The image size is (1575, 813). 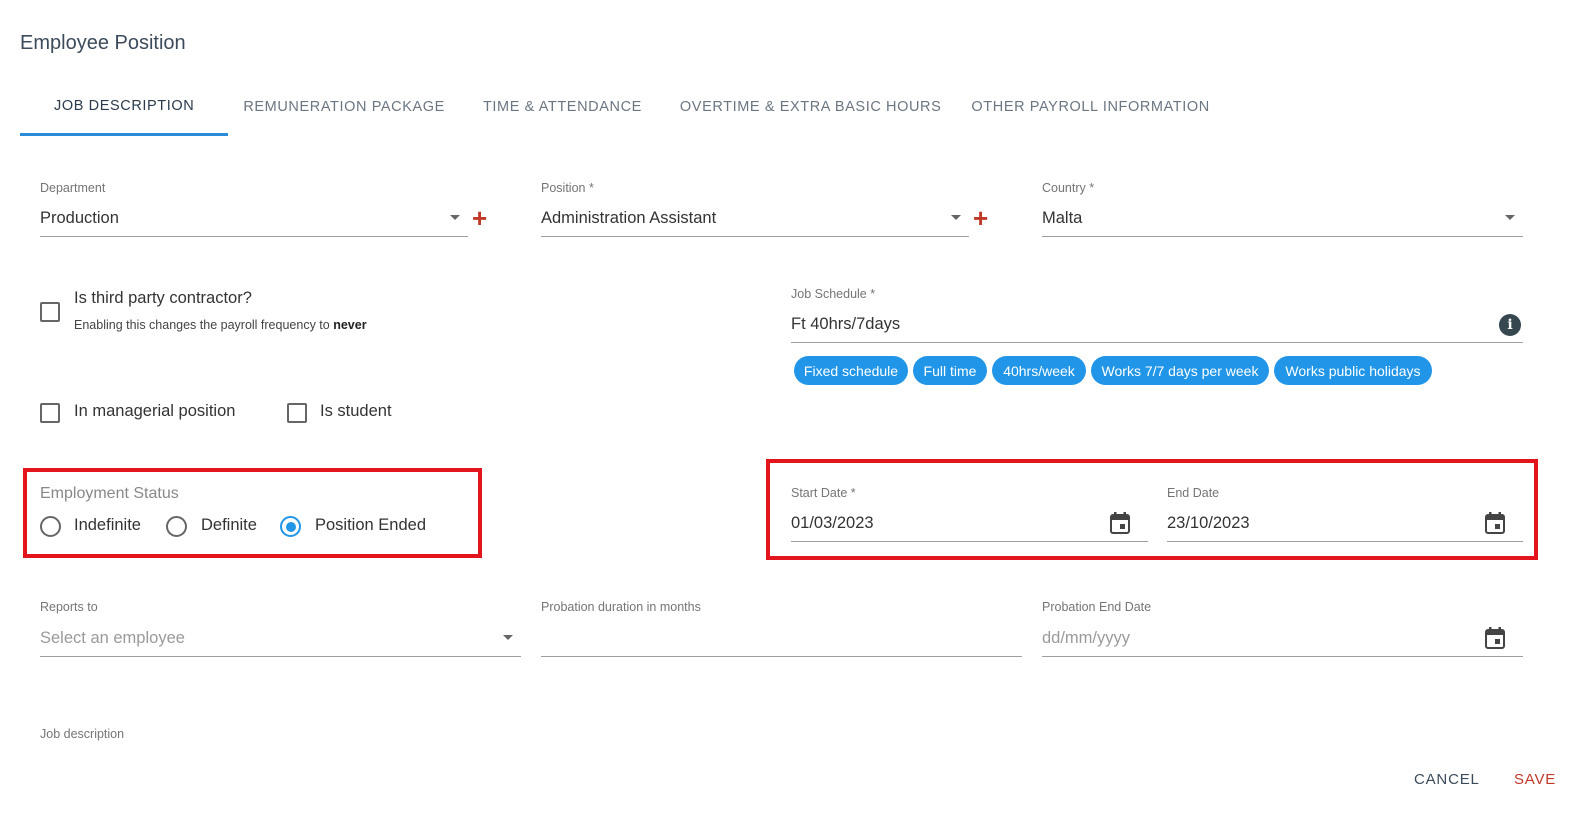 What do you see at coordinates (1068, 188) in the screenshot?
I see `country-label: Country *` at bounding box center [1068, 188].